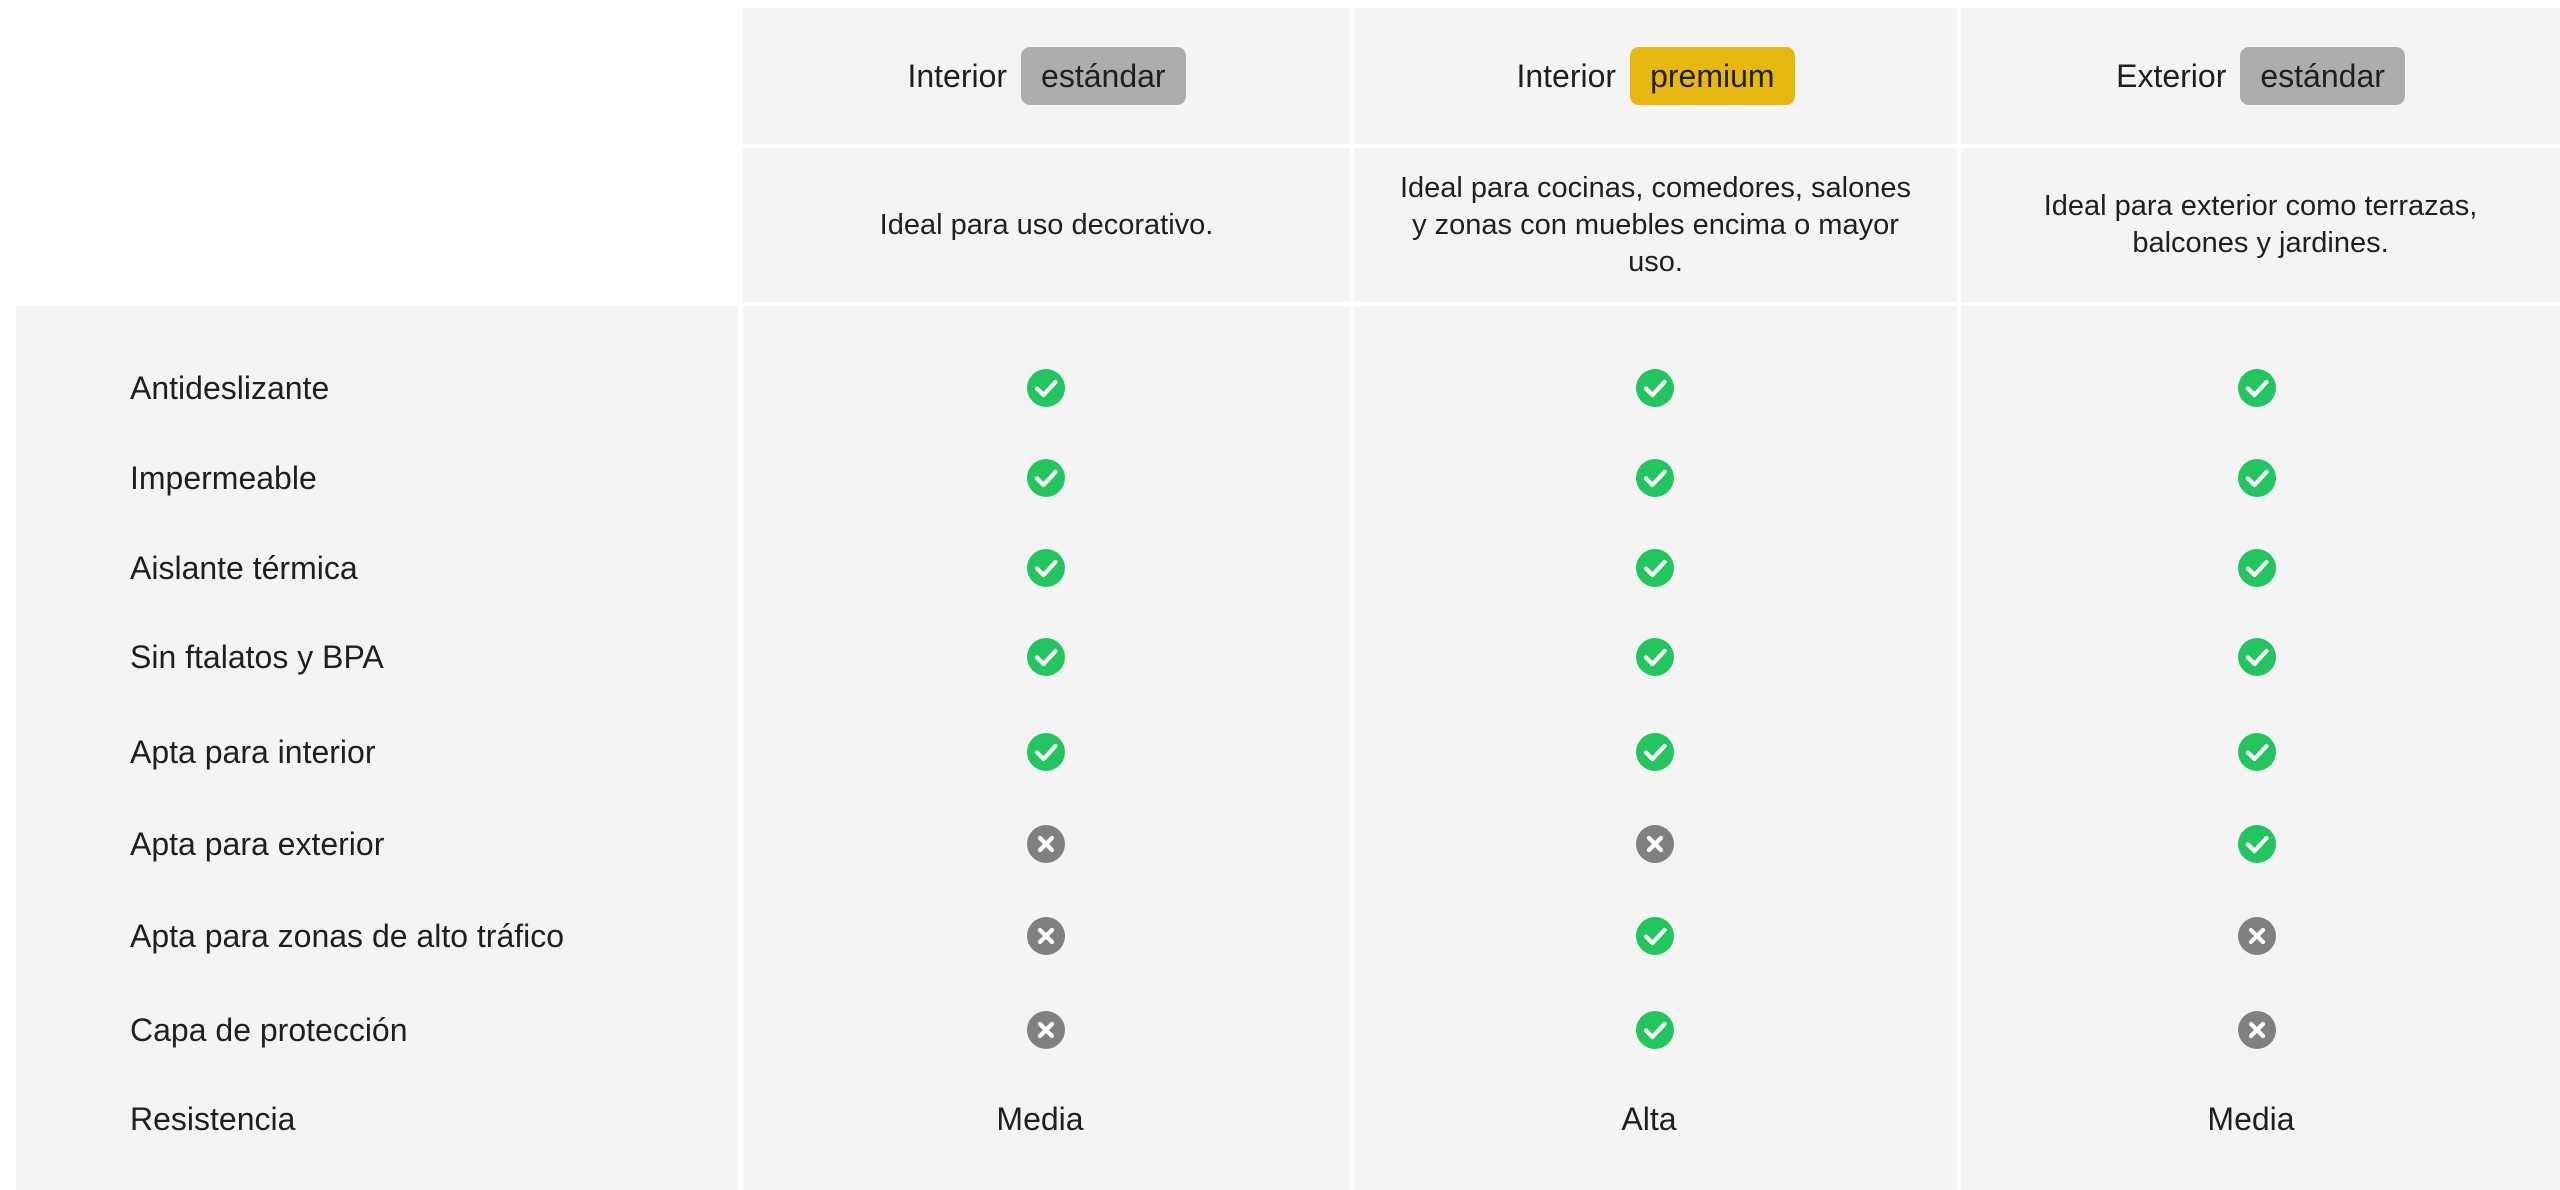  I want to click on column-header: Interior premium, so click(1655, 76).